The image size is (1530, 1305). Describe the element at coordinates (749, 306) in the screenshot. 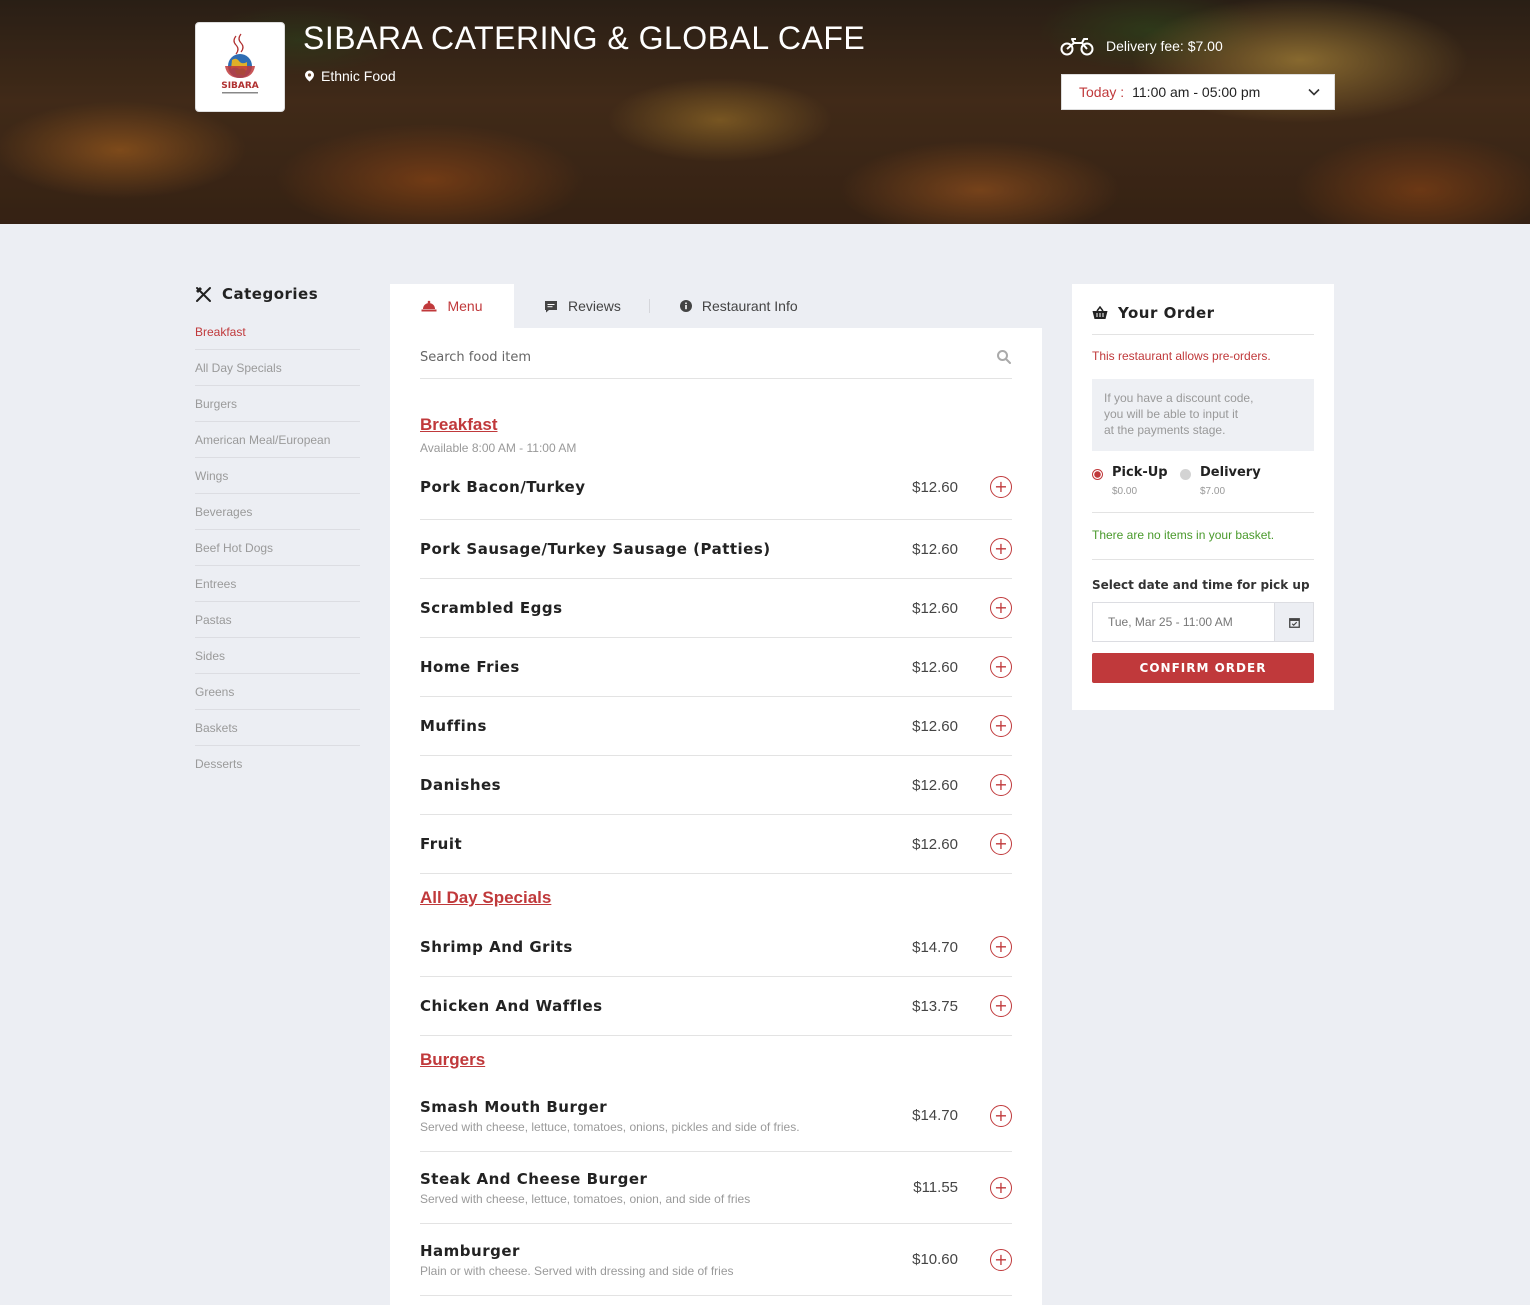

I see `tab-restaurant-info-label: Restaurant Info` at that location.